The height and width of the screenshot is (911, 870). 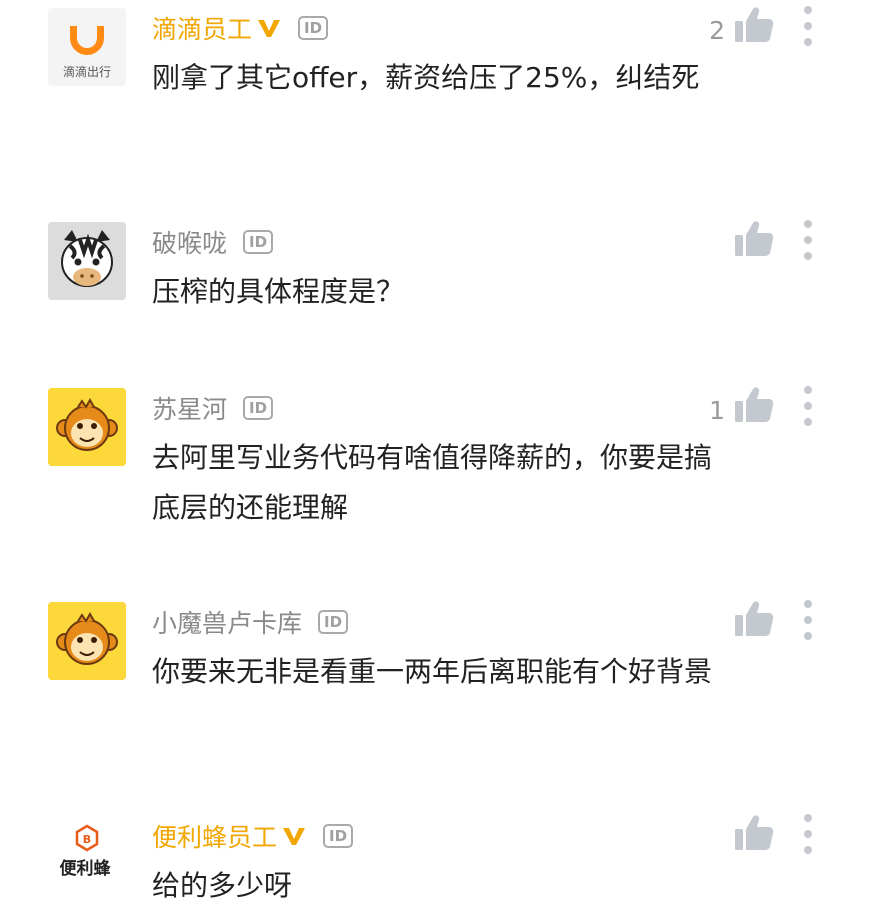 I want to click on author-row: 苏星河 ID, so click(x=213, y=408).